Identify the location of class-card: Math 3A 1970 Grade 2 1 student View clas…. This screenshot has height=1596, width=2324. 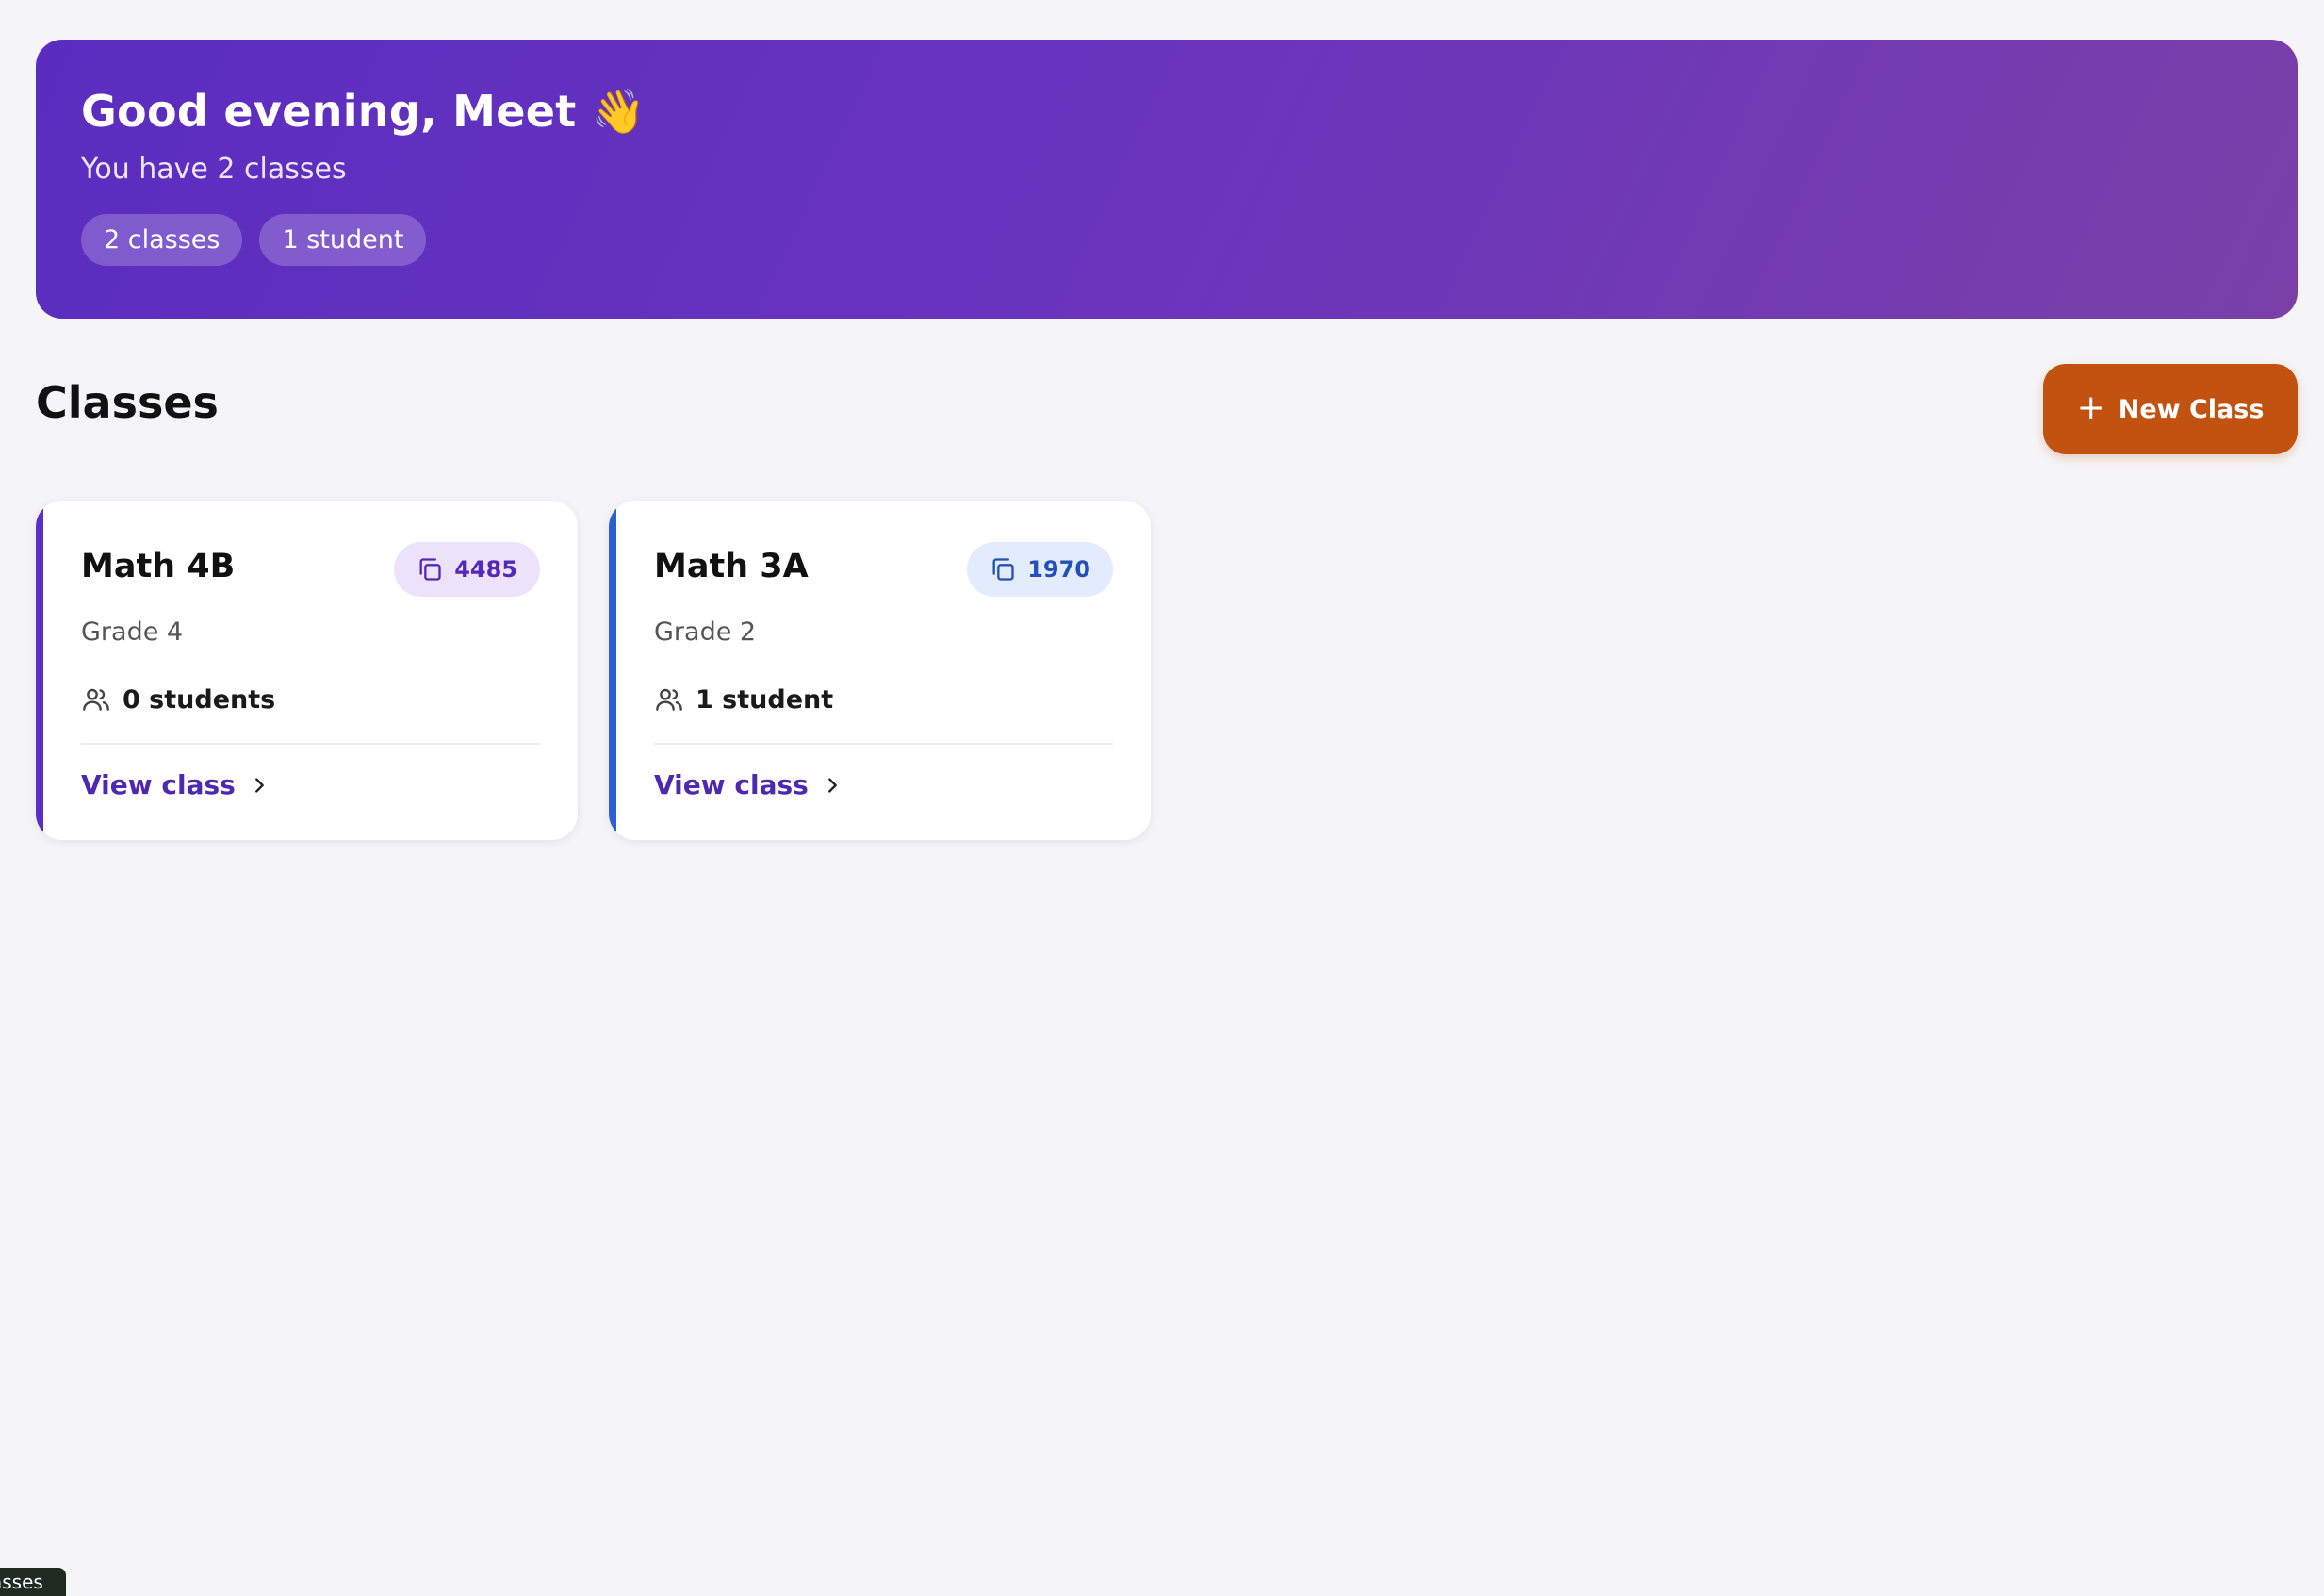
(880, 670).